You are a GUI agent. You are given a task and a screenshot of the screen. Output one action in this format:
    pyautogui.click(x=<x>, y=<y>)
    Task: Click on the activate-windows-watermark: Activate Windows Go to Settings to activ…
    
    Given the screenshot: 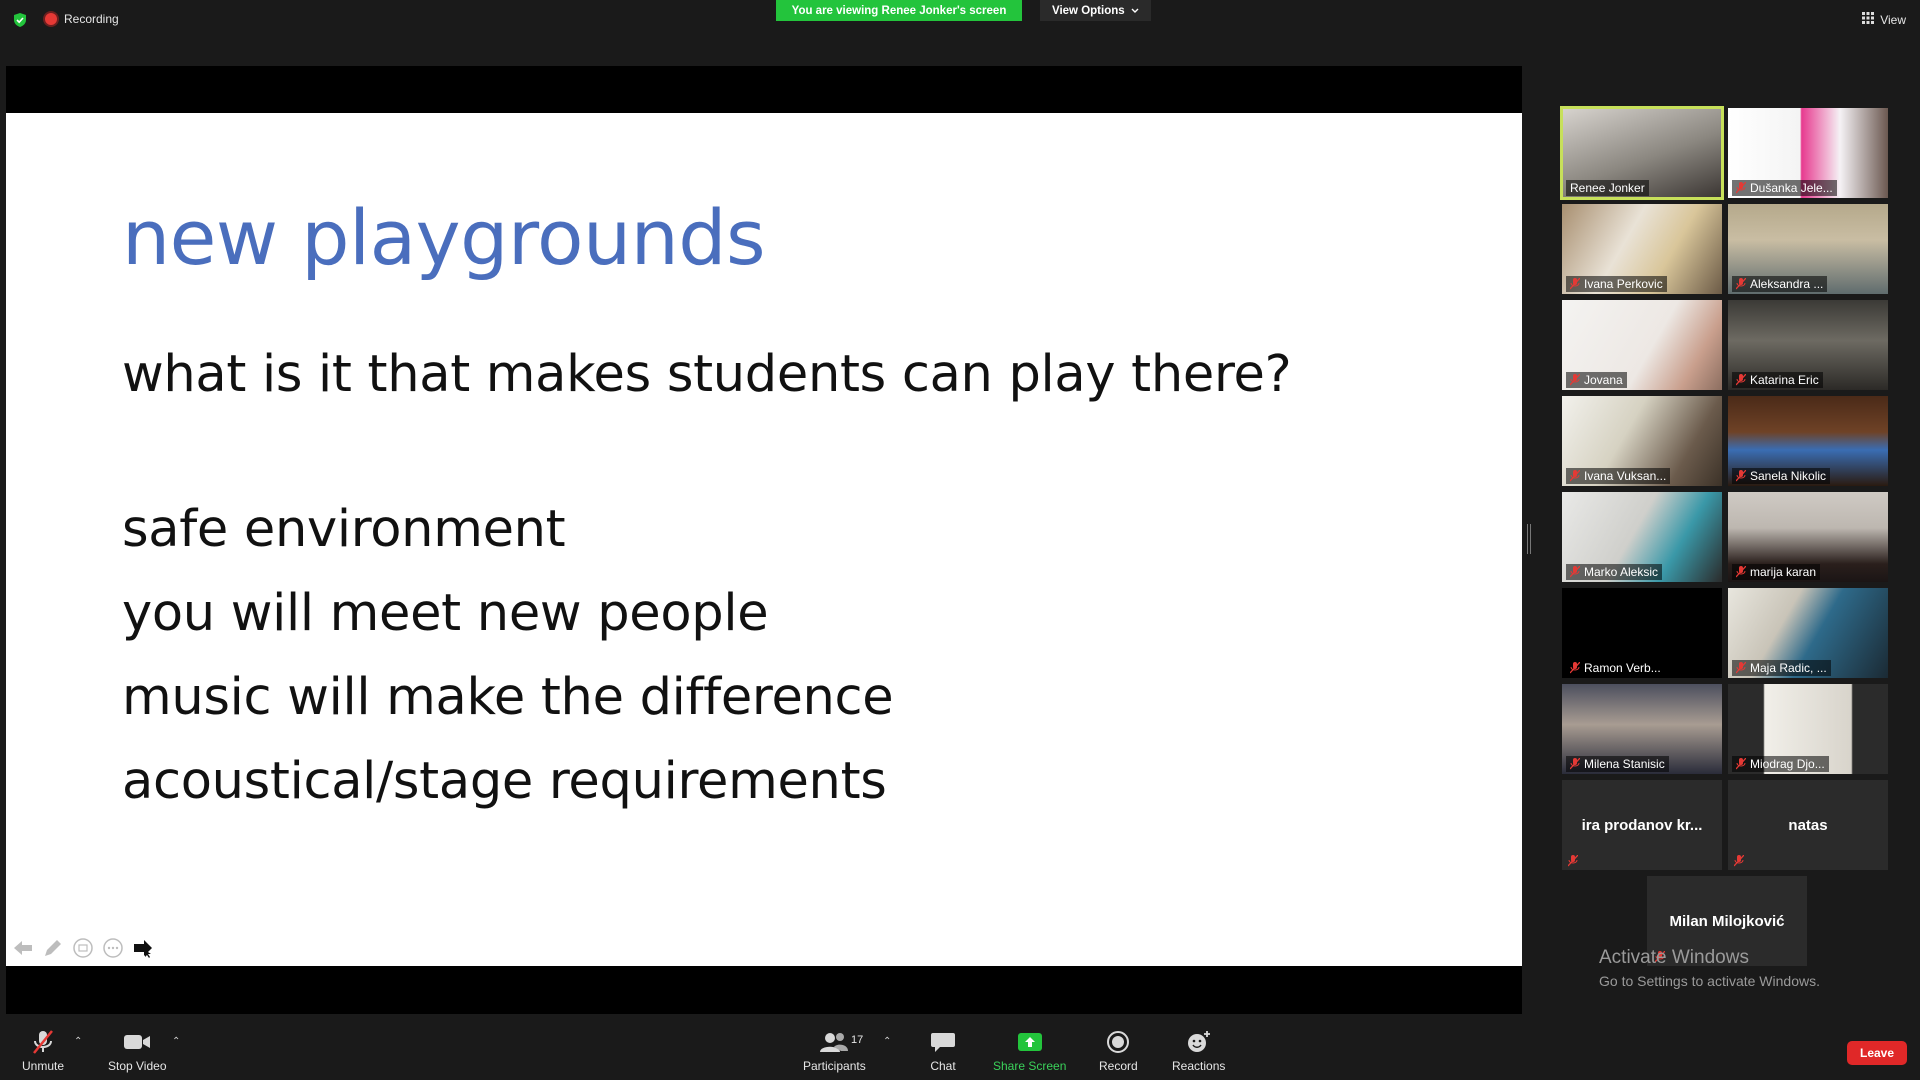 What is the action you would take?
    pyautogui.click(x=1709, y=968)
    